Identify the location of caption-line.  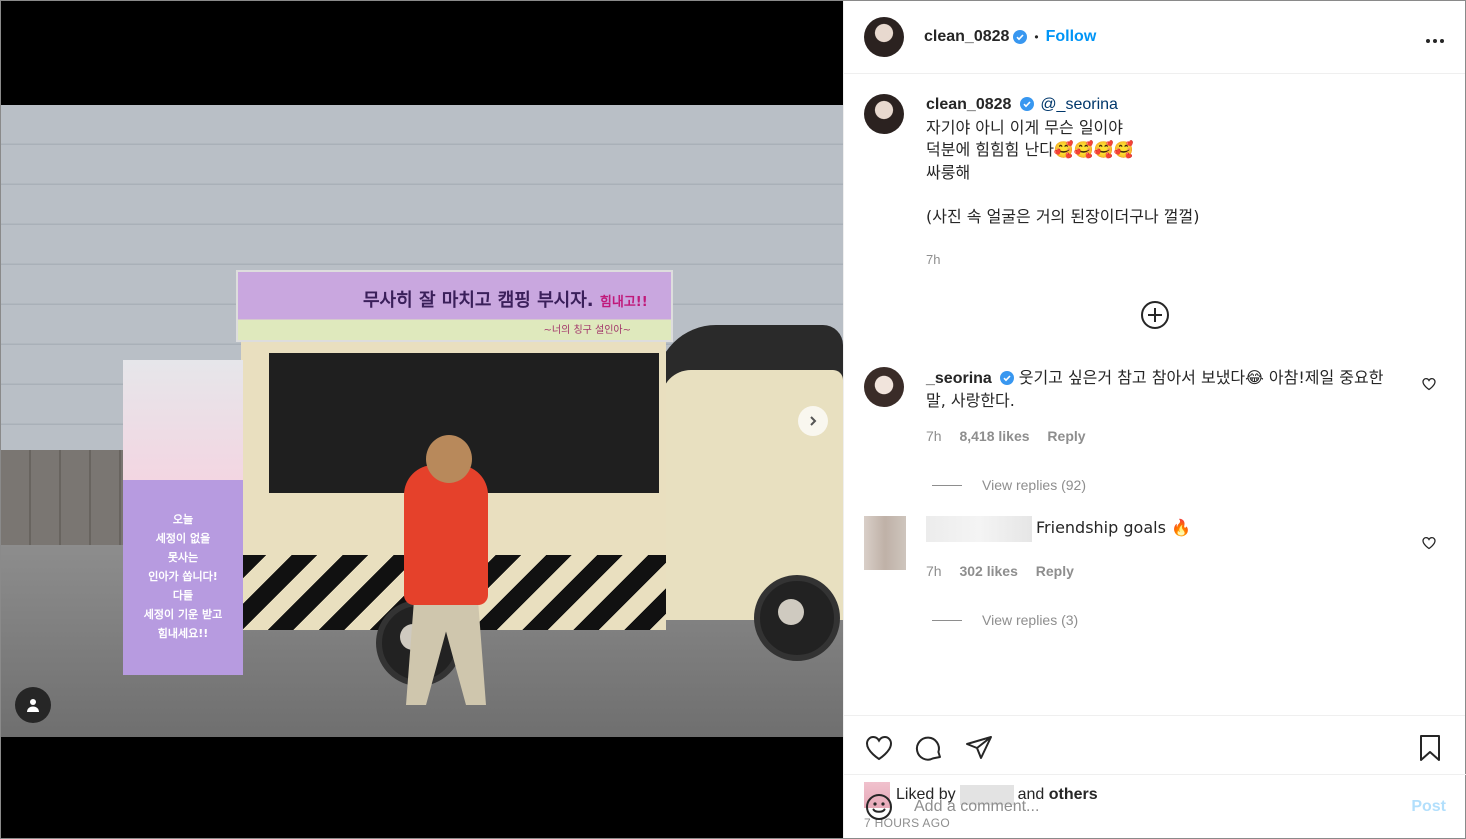
(1186, 195).